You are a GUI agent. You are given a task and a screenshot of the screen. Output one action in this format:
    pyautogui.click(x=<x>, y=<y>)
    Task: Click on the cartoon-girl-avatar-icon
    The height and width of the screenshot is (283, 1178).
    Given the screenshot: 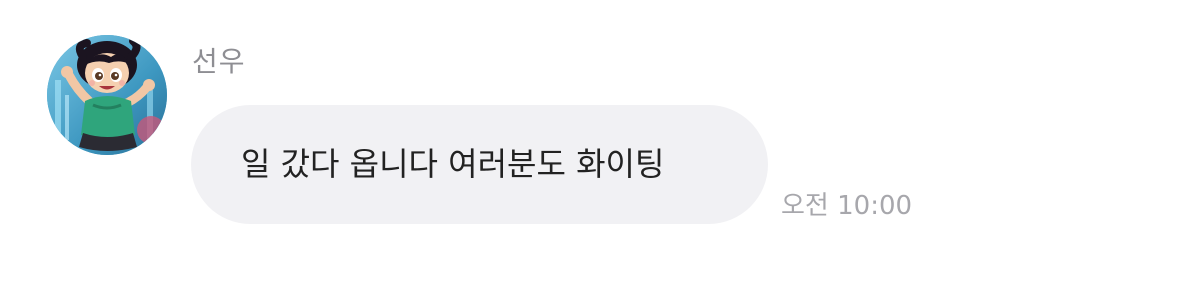 What is the action you would take?
    pyautogui.click(x=107, y=95)
    